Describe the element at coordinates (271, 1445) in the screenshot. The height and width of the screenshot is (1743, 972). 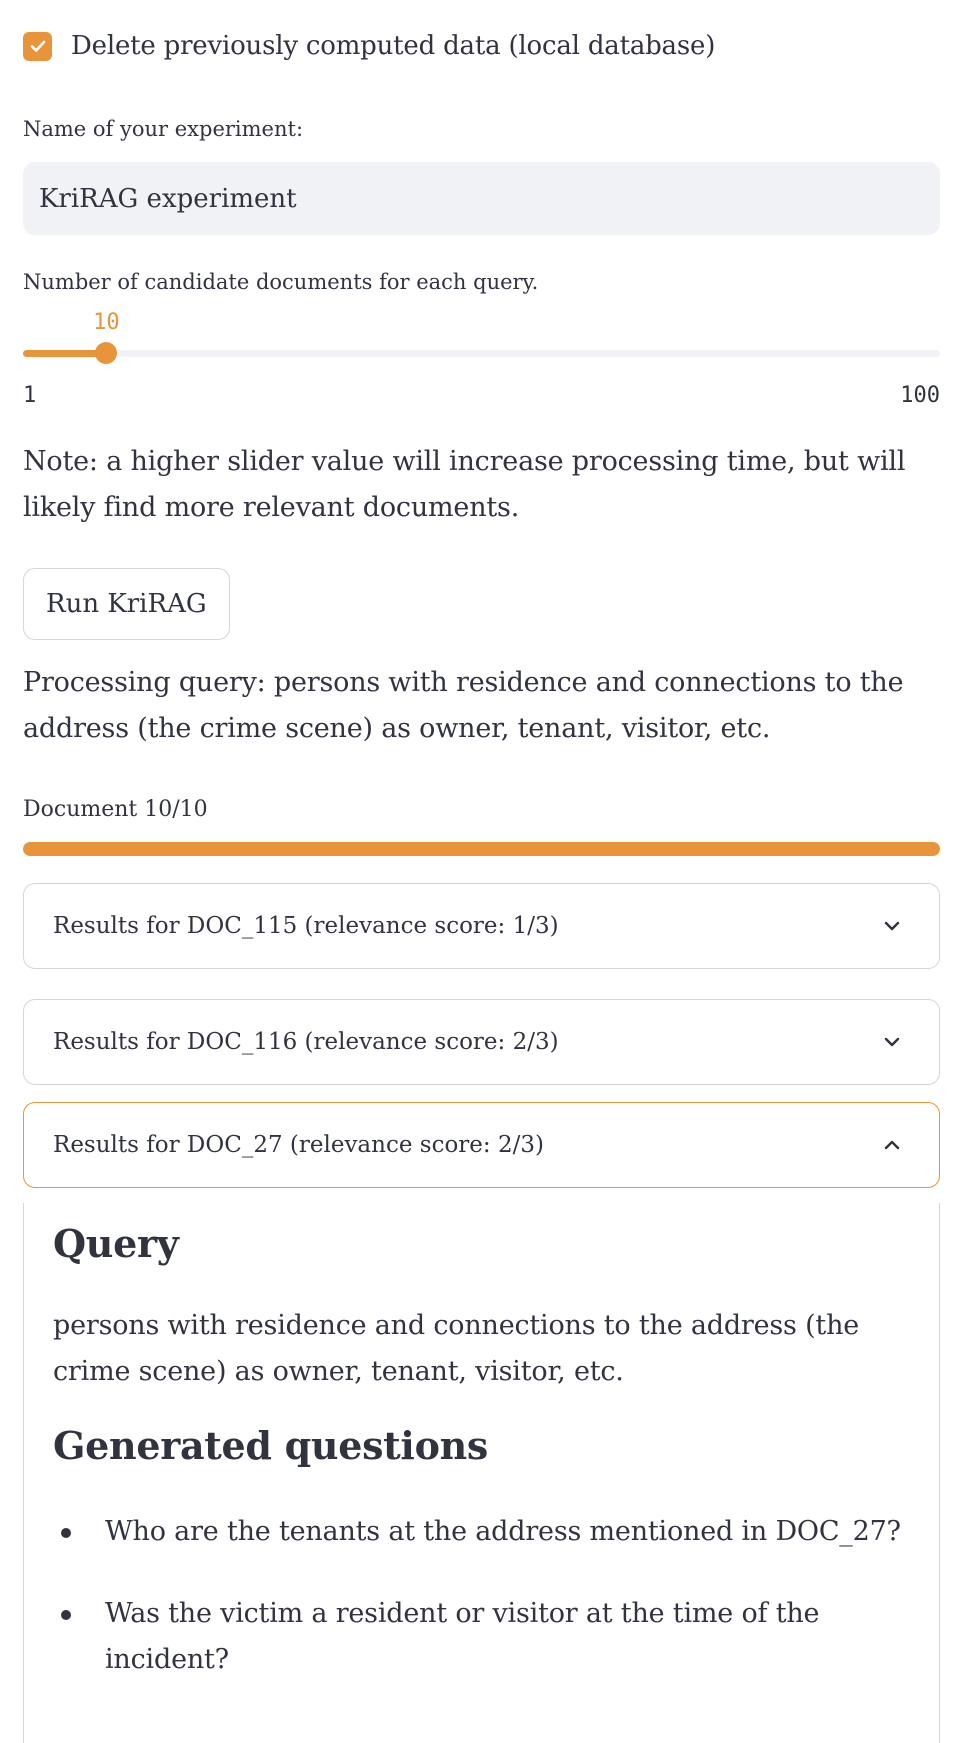
I see `generated-questions-heading: Generated questions` at that location.